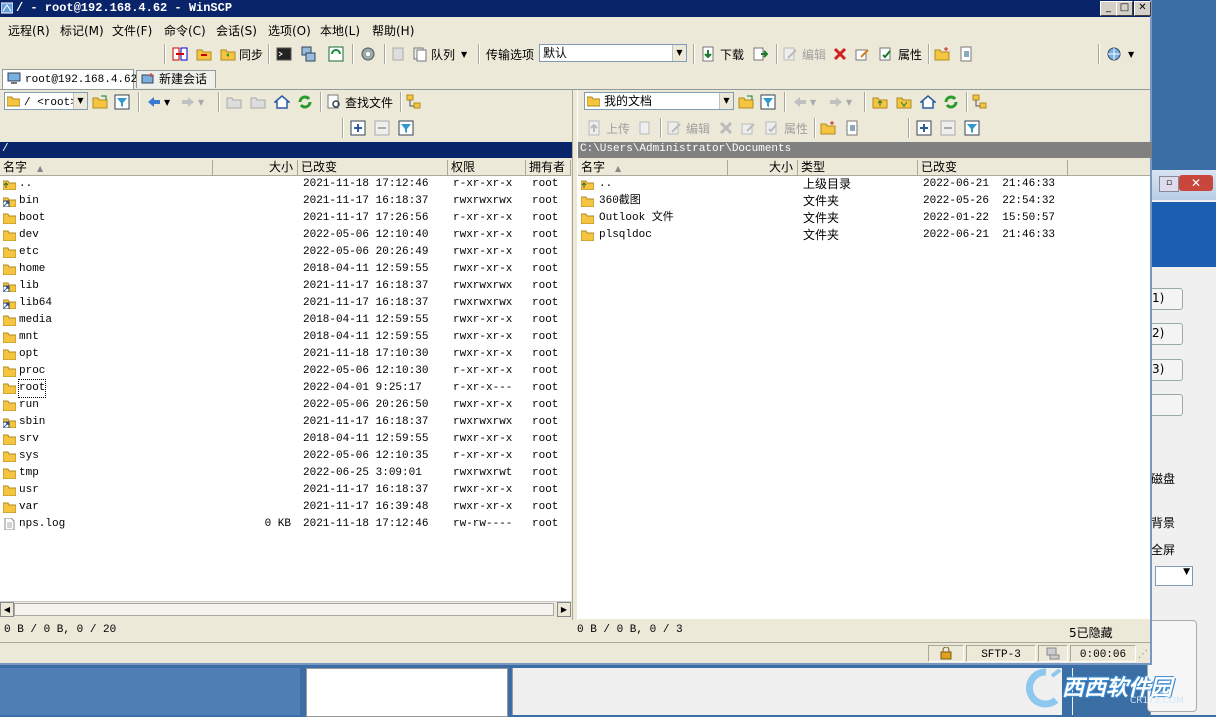 The image size is (1216, 717). Describe the element at coordinates (746, 102) in the screenshot. I see `local-open-folder-button` at that location.